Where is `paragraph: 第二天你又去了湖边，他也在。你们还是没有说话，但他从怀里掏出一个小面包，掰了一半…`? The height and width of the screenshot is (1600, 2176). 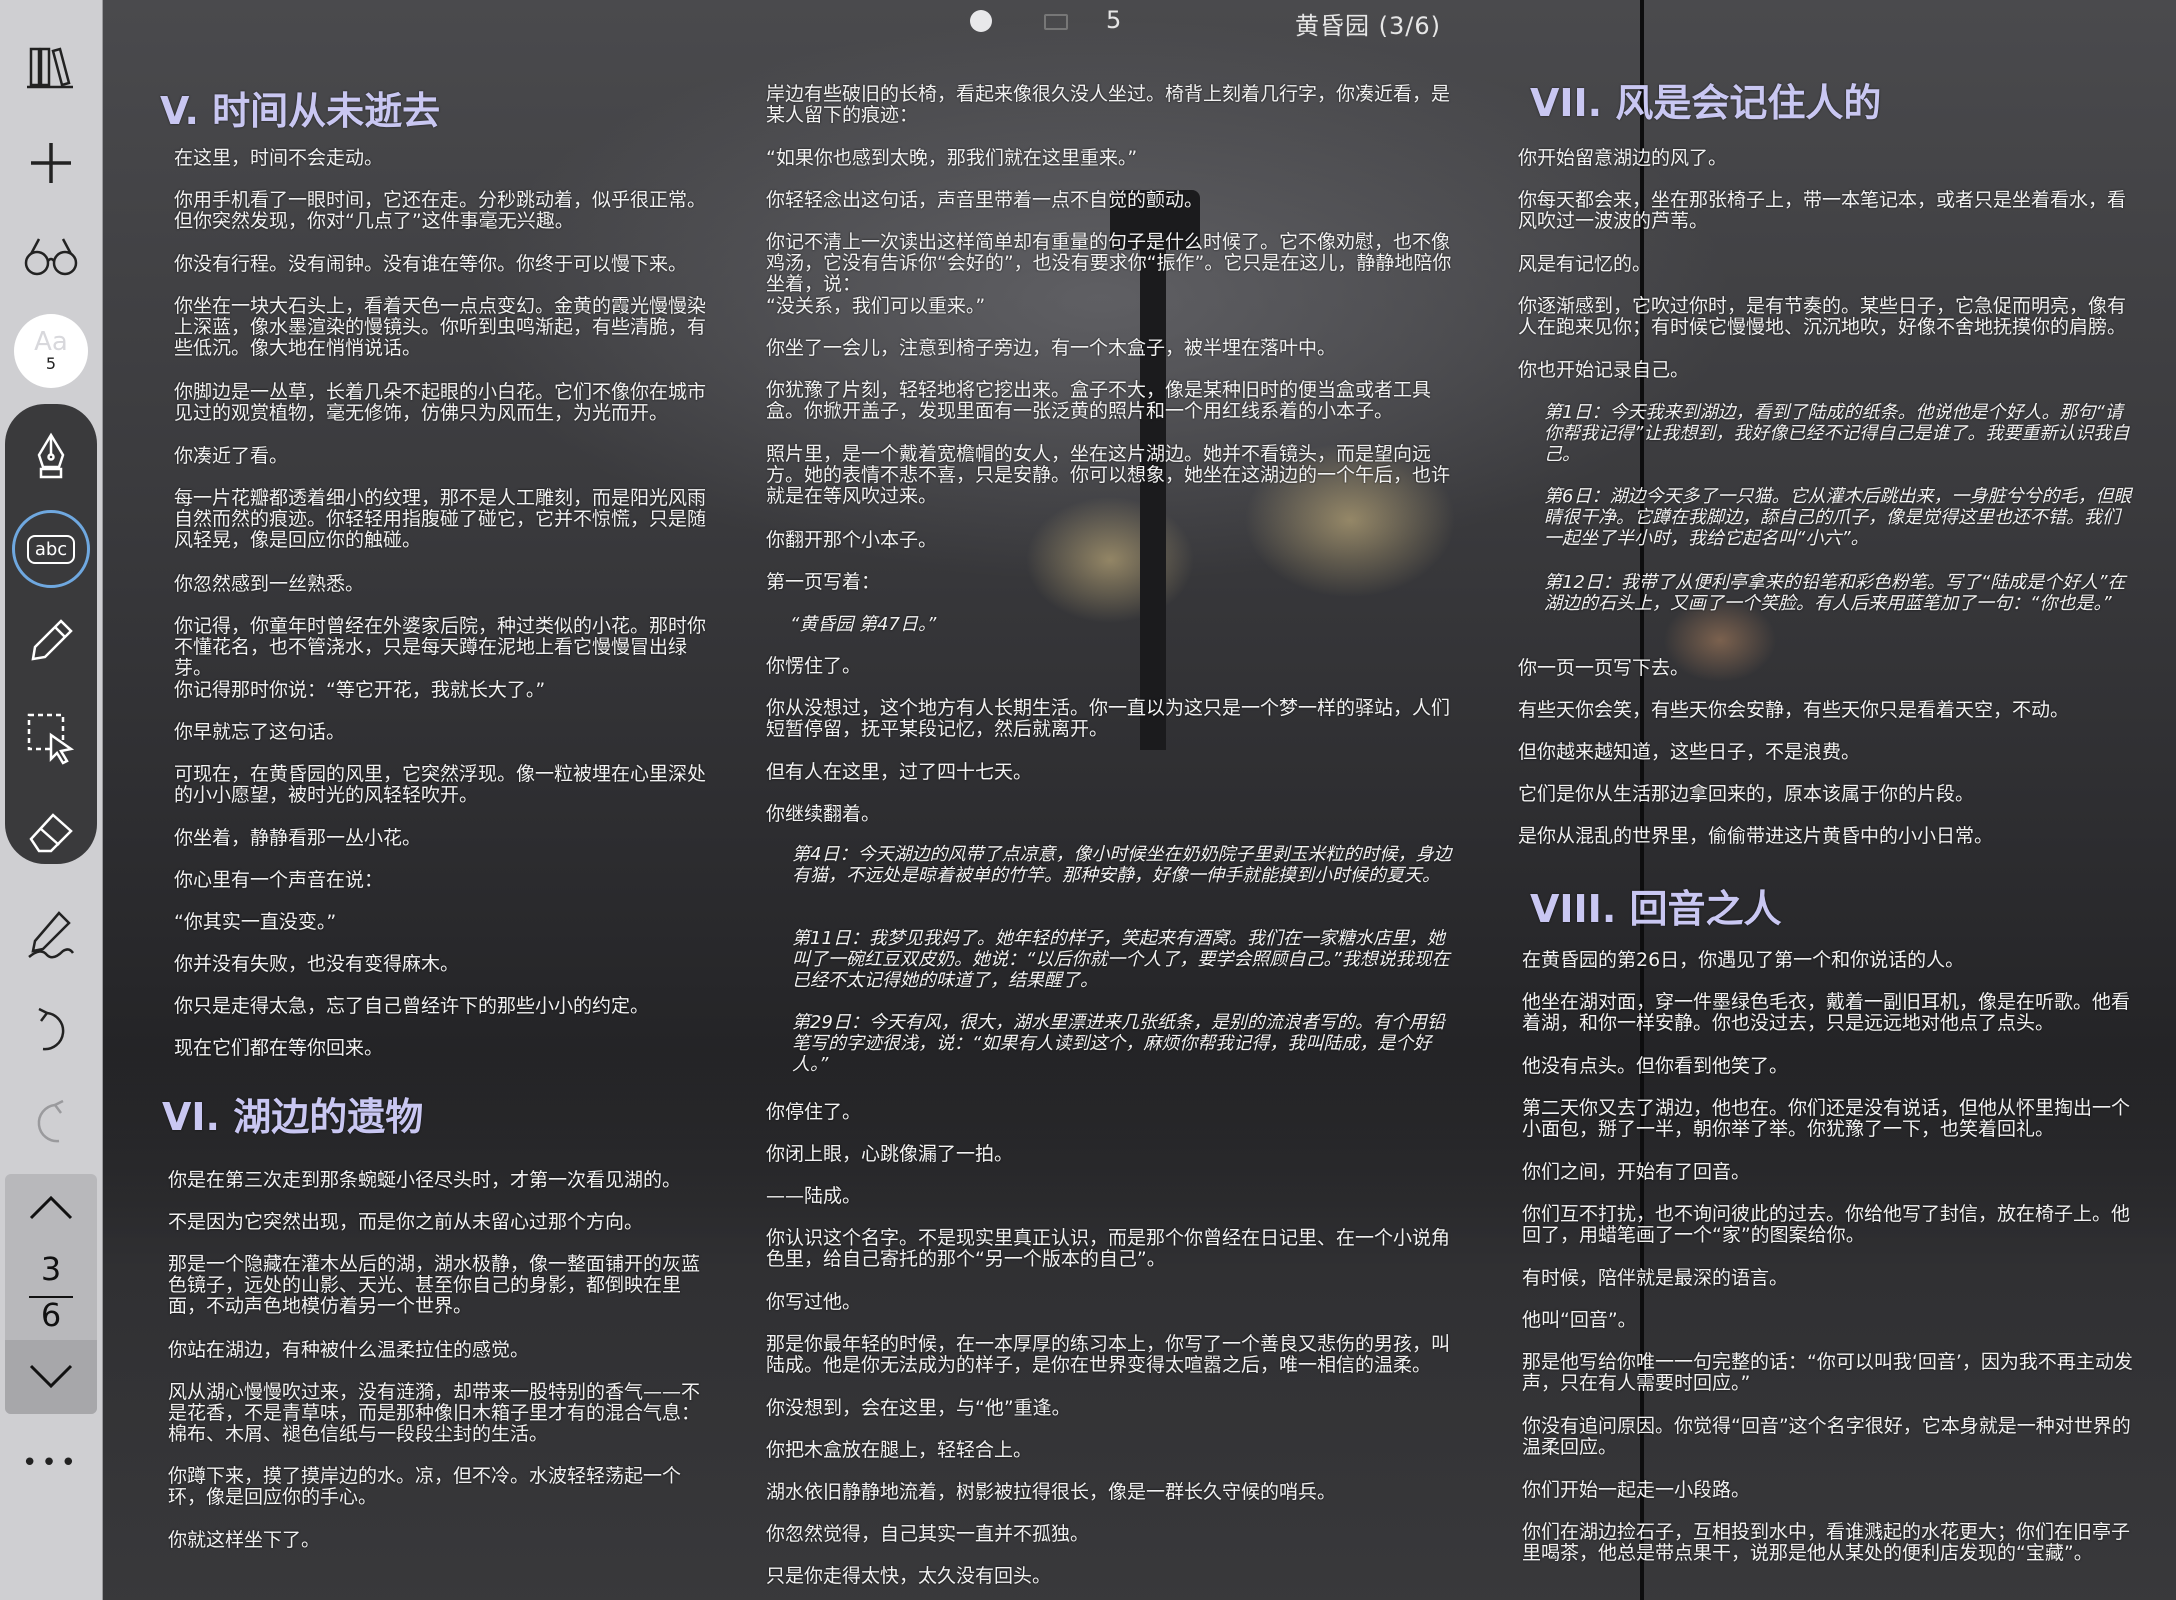 paragraph: 第二天你又去了湖边，他也在。你们还是没有说话，但他从怀里掏出一个小面包，掰了一半… is located at coordinates (1826, 1118).